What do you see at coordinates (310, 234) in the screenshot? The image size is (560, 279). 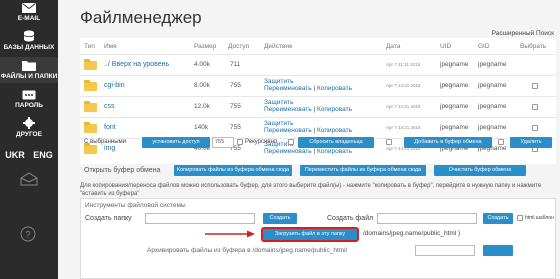 I see `upload-file-button: Загрузить файл в эту папку` at bounding box center [310, 234].